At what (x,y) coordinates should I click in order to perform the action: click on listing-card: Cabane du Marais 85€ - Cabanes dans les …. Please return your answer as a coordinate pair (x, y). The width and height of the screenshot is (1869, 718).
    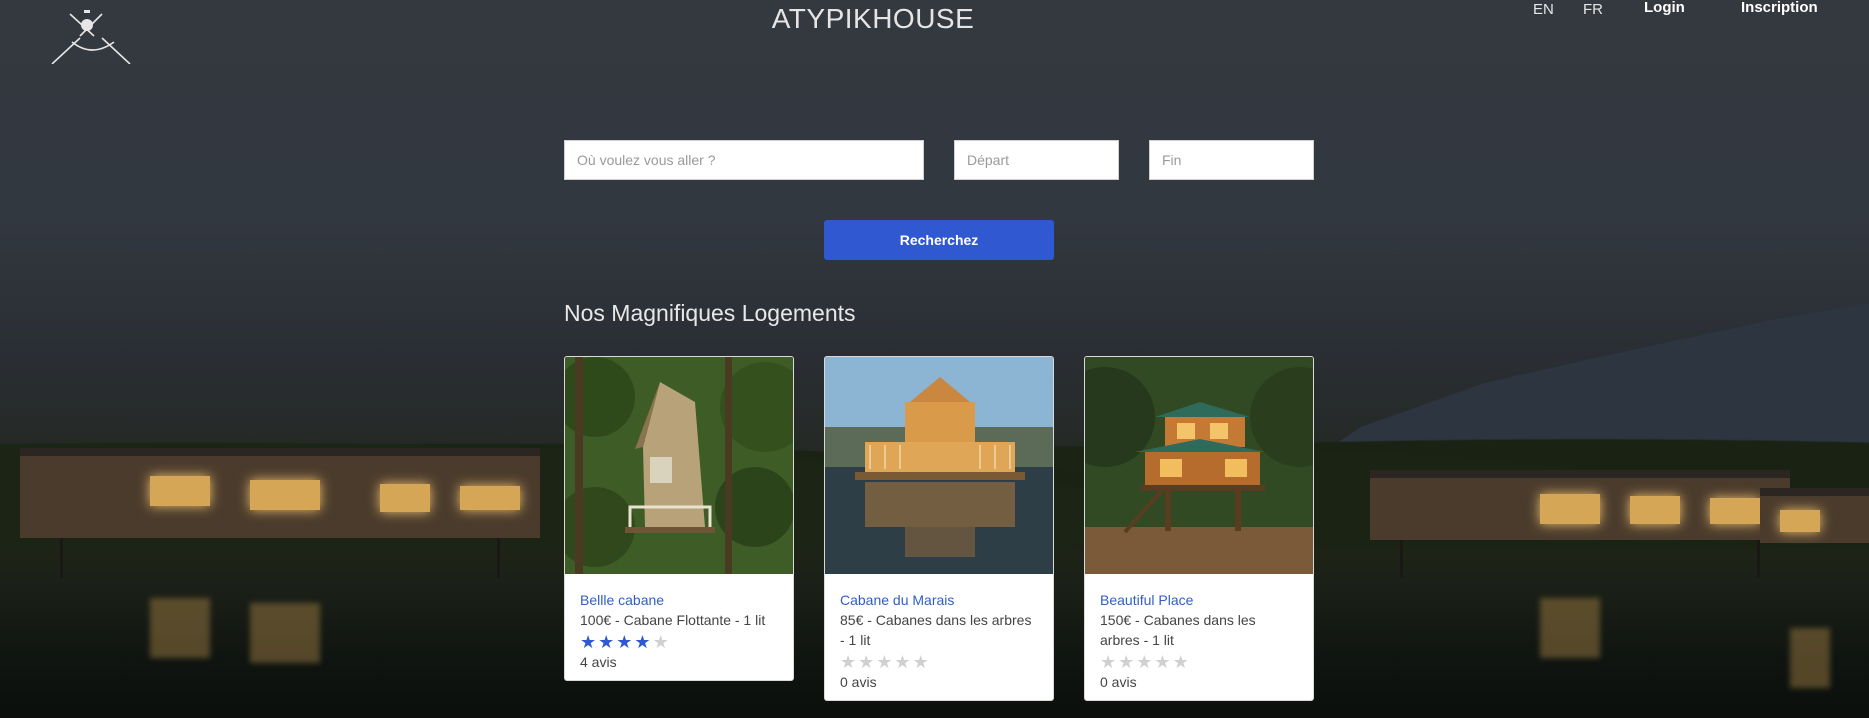
    Looking at the image, I should click on (939, 528).